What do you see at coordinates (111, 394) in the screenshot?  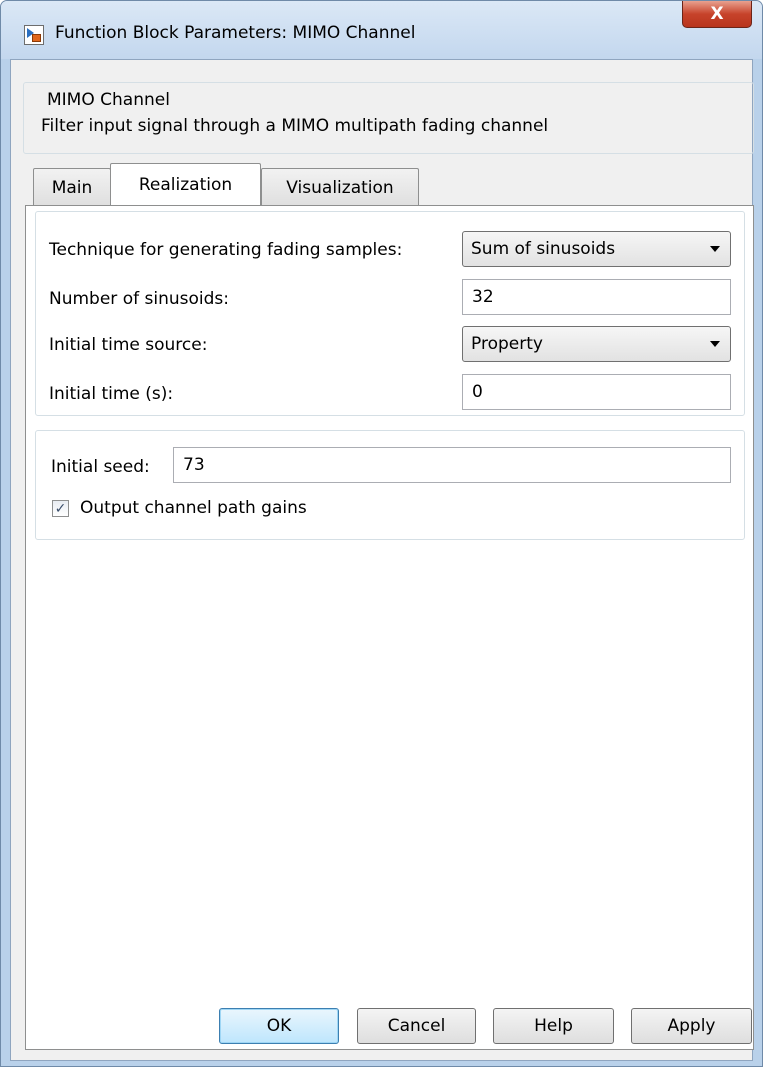 I see `initial-time-label: Initial time (s):` at bounding box center [111, 394].